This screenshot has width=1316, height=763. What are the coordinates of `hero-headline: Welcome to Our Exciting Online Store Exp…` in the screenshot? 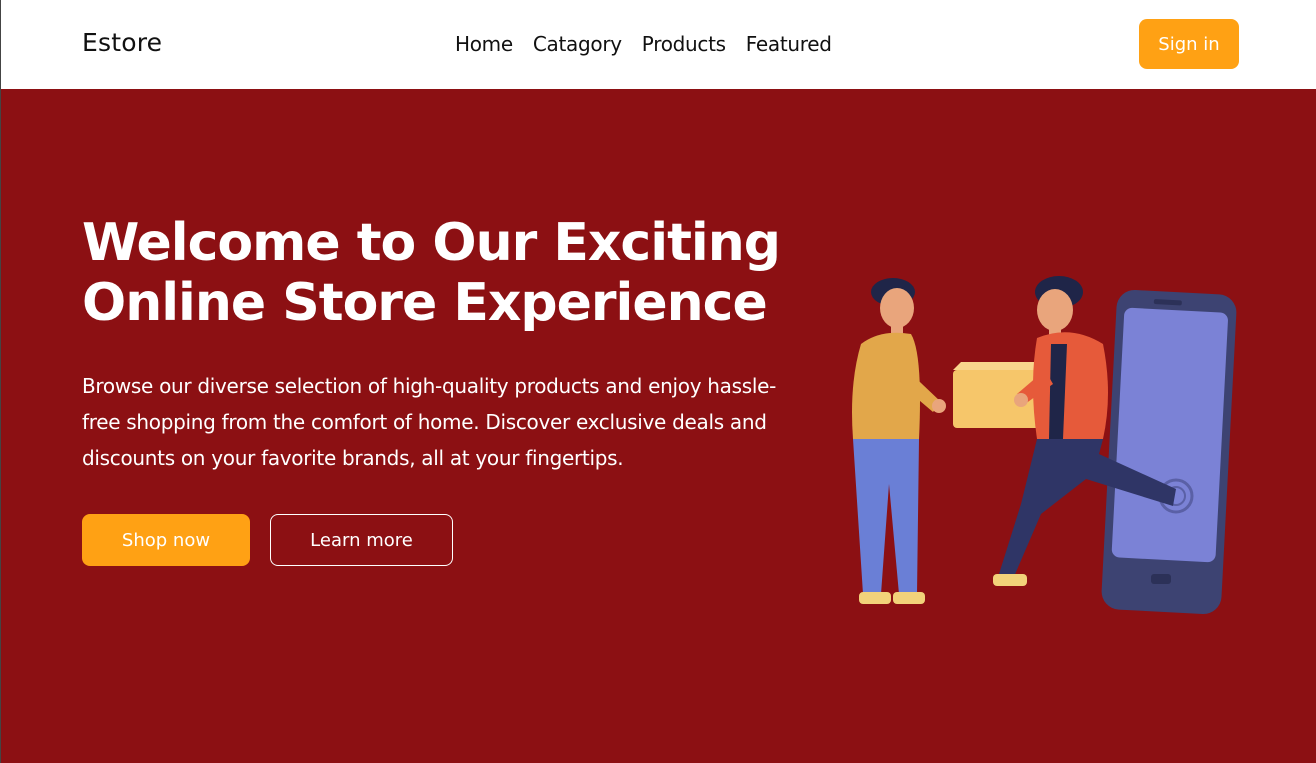 It's located at (431, 273).